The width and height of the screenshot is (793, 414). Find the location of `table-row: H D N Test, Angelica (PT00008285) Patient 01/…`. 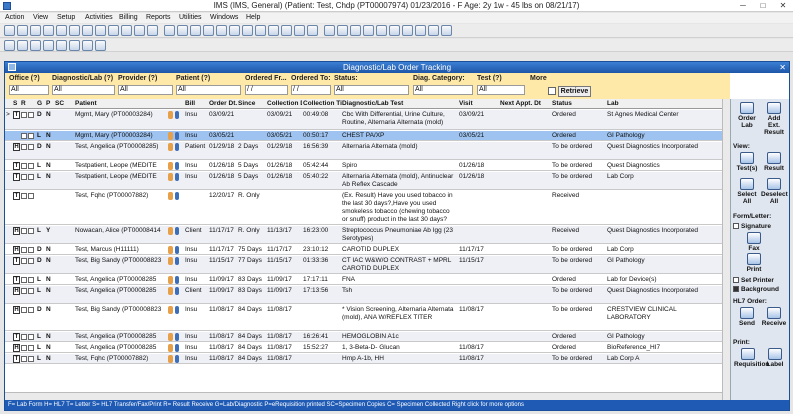

table-row: H D N Test, Angelica (PT00008285) Patient 01/… is located at coordinates (365, 151).